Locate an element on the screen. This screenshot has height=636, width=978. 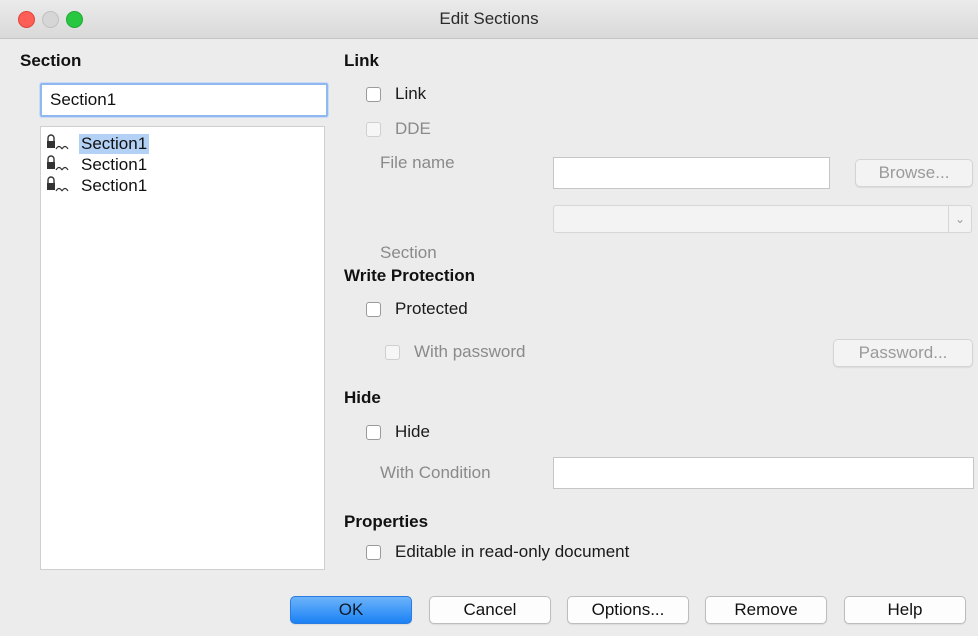
link-checkbox-label: Link is located at coordinates (411, 93).